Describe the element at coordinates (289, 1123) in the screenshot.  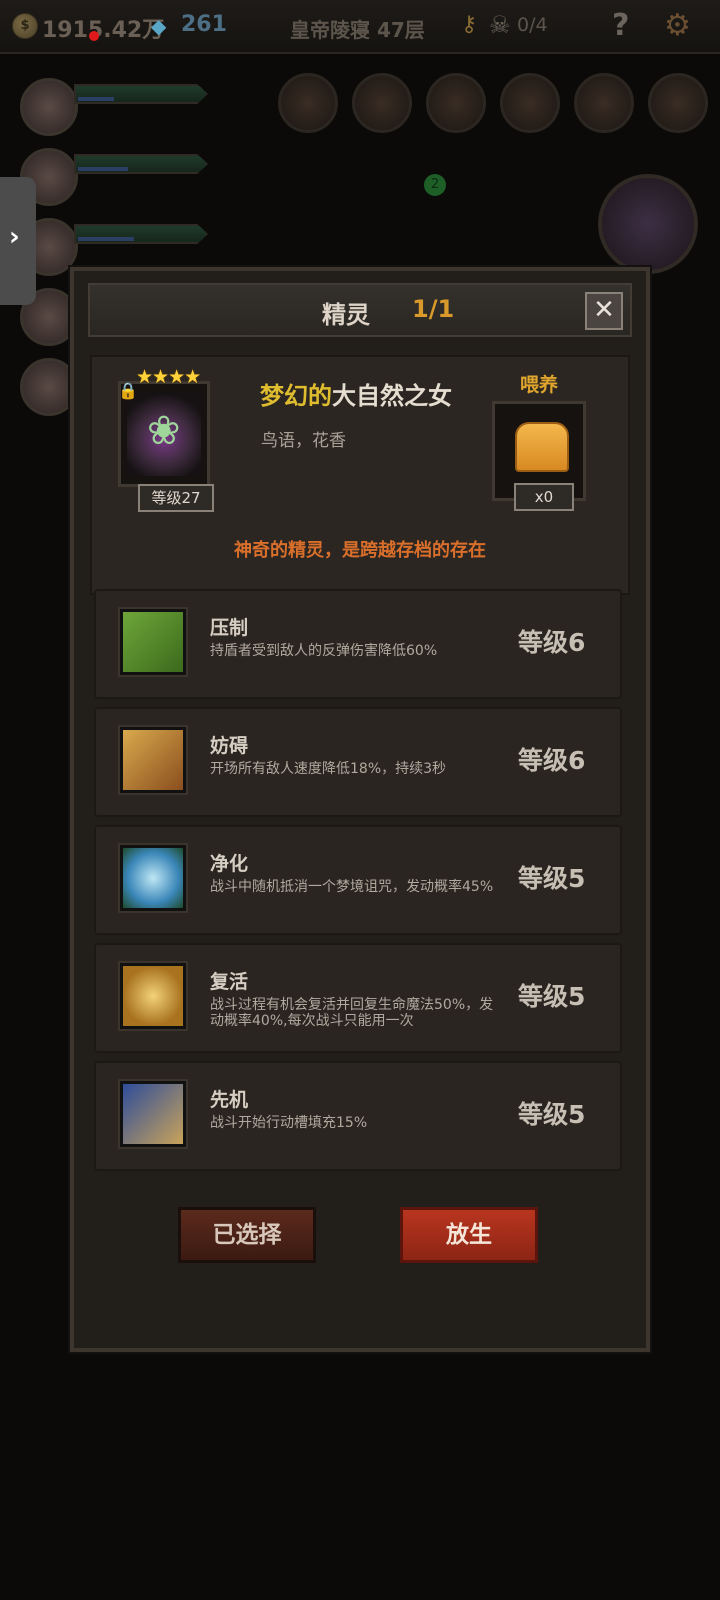
I see `skill-description: 战斗开始行动槽填充15%` at that location.